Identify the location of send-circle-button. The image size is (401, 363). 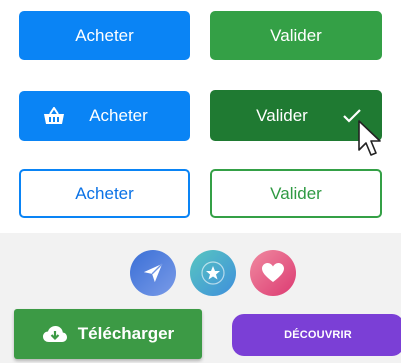
(153, 273).